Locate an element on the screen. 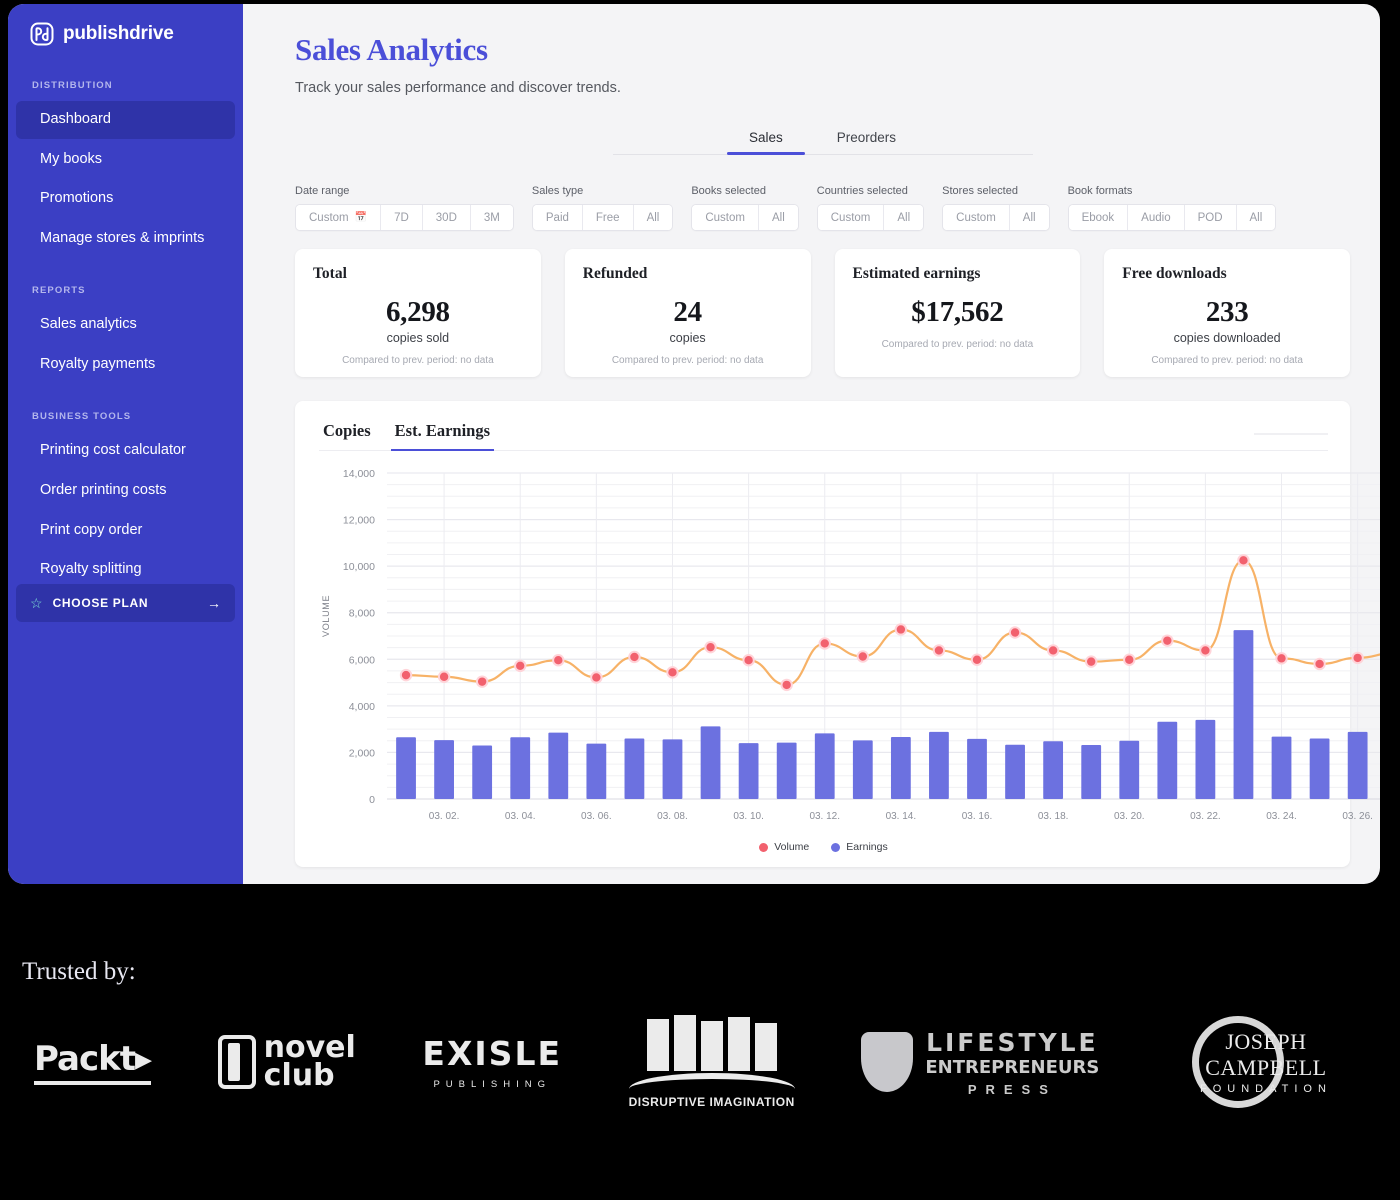  legend-item-volume: Volume is located at coordinates (784, 847).